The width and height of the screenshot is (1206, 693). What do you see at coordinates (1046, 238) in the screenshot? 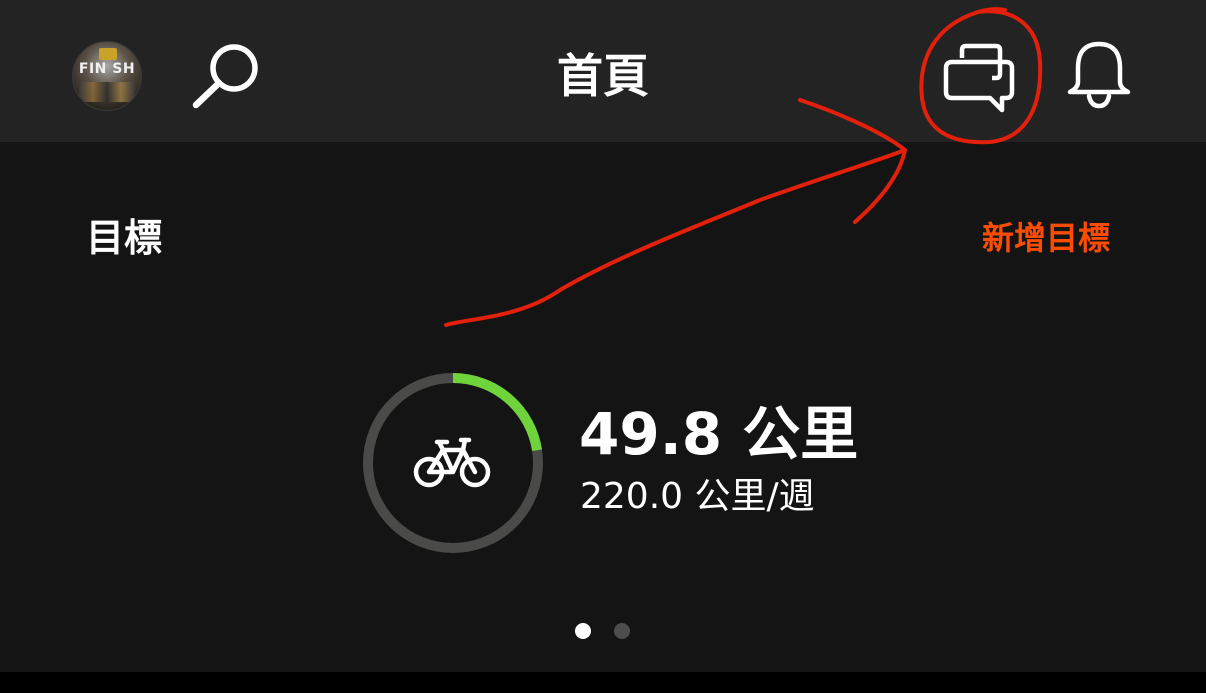
I see `add-goal-button: 新增目標` at bounding box center [1046, 238].